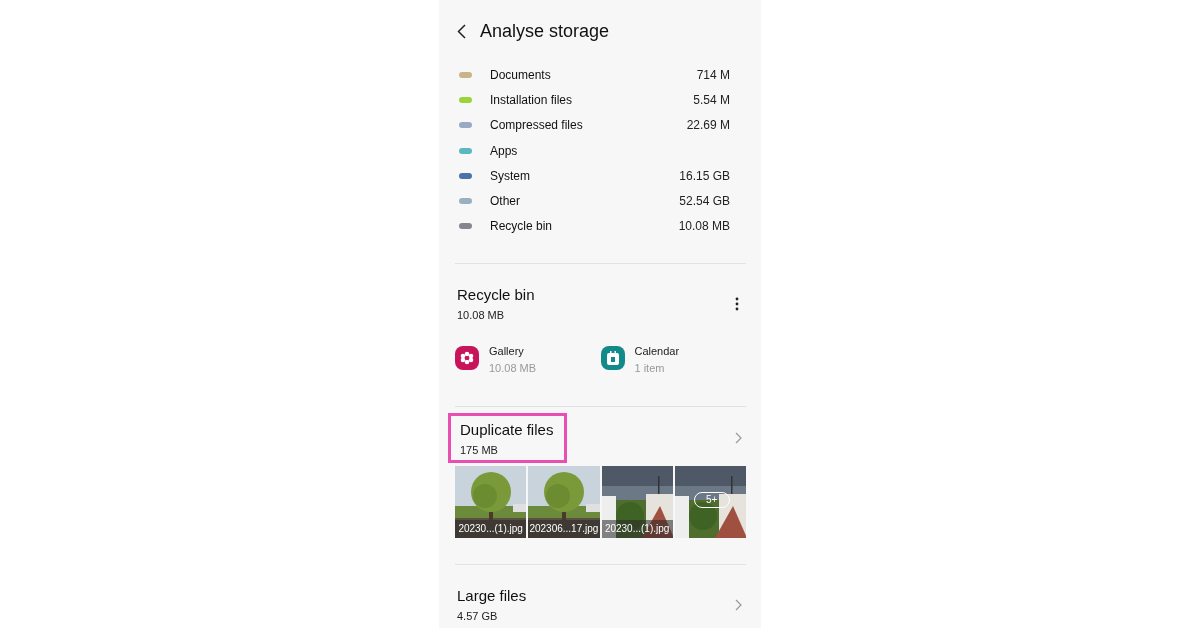 The width and height of the screenshot is (1200, 628). I want to click on legend-value: 52.54 GB, so click(705, 202).